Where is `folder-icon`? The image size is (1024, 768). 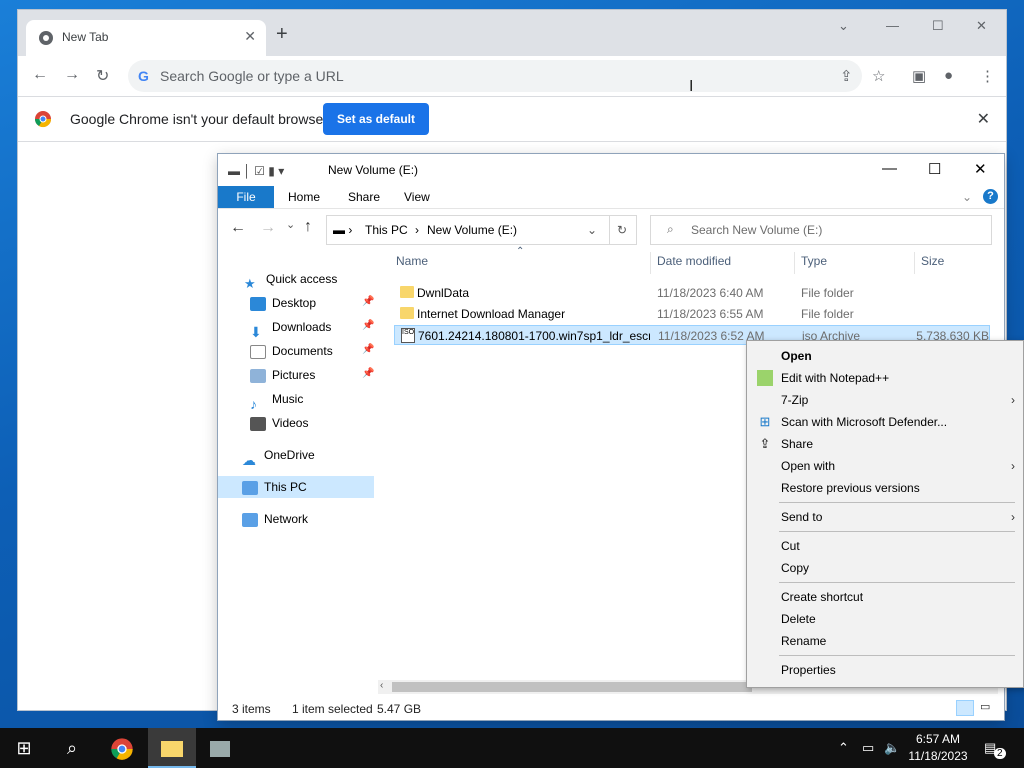
folder-icon is located at coordinates (172, 749).